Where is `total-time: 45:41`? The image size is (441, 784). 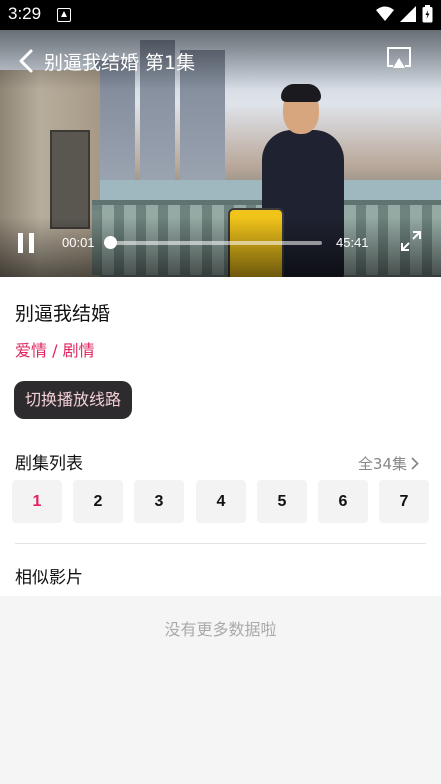 total-time: 45:41 is located at coordinates (352, 242).